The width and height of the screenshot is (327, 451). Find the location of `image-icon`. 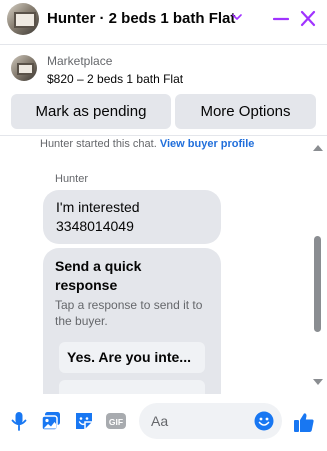

image-icon is located at coordinates (51, 421).